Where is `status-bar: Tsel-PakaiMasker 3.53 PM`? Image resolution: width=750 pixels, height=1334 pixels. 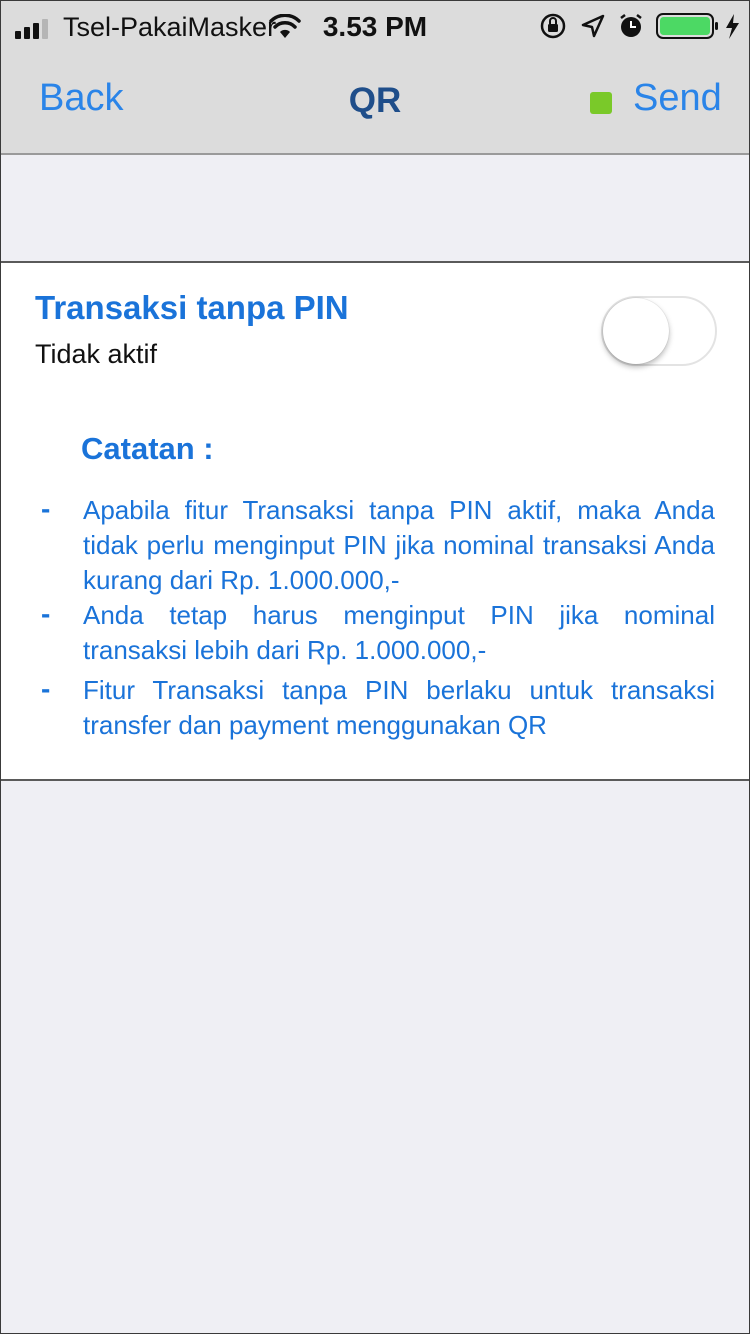 status-bar: Tsel-PakaiMasker 3.53 PM is located at coordinates (375, 26).